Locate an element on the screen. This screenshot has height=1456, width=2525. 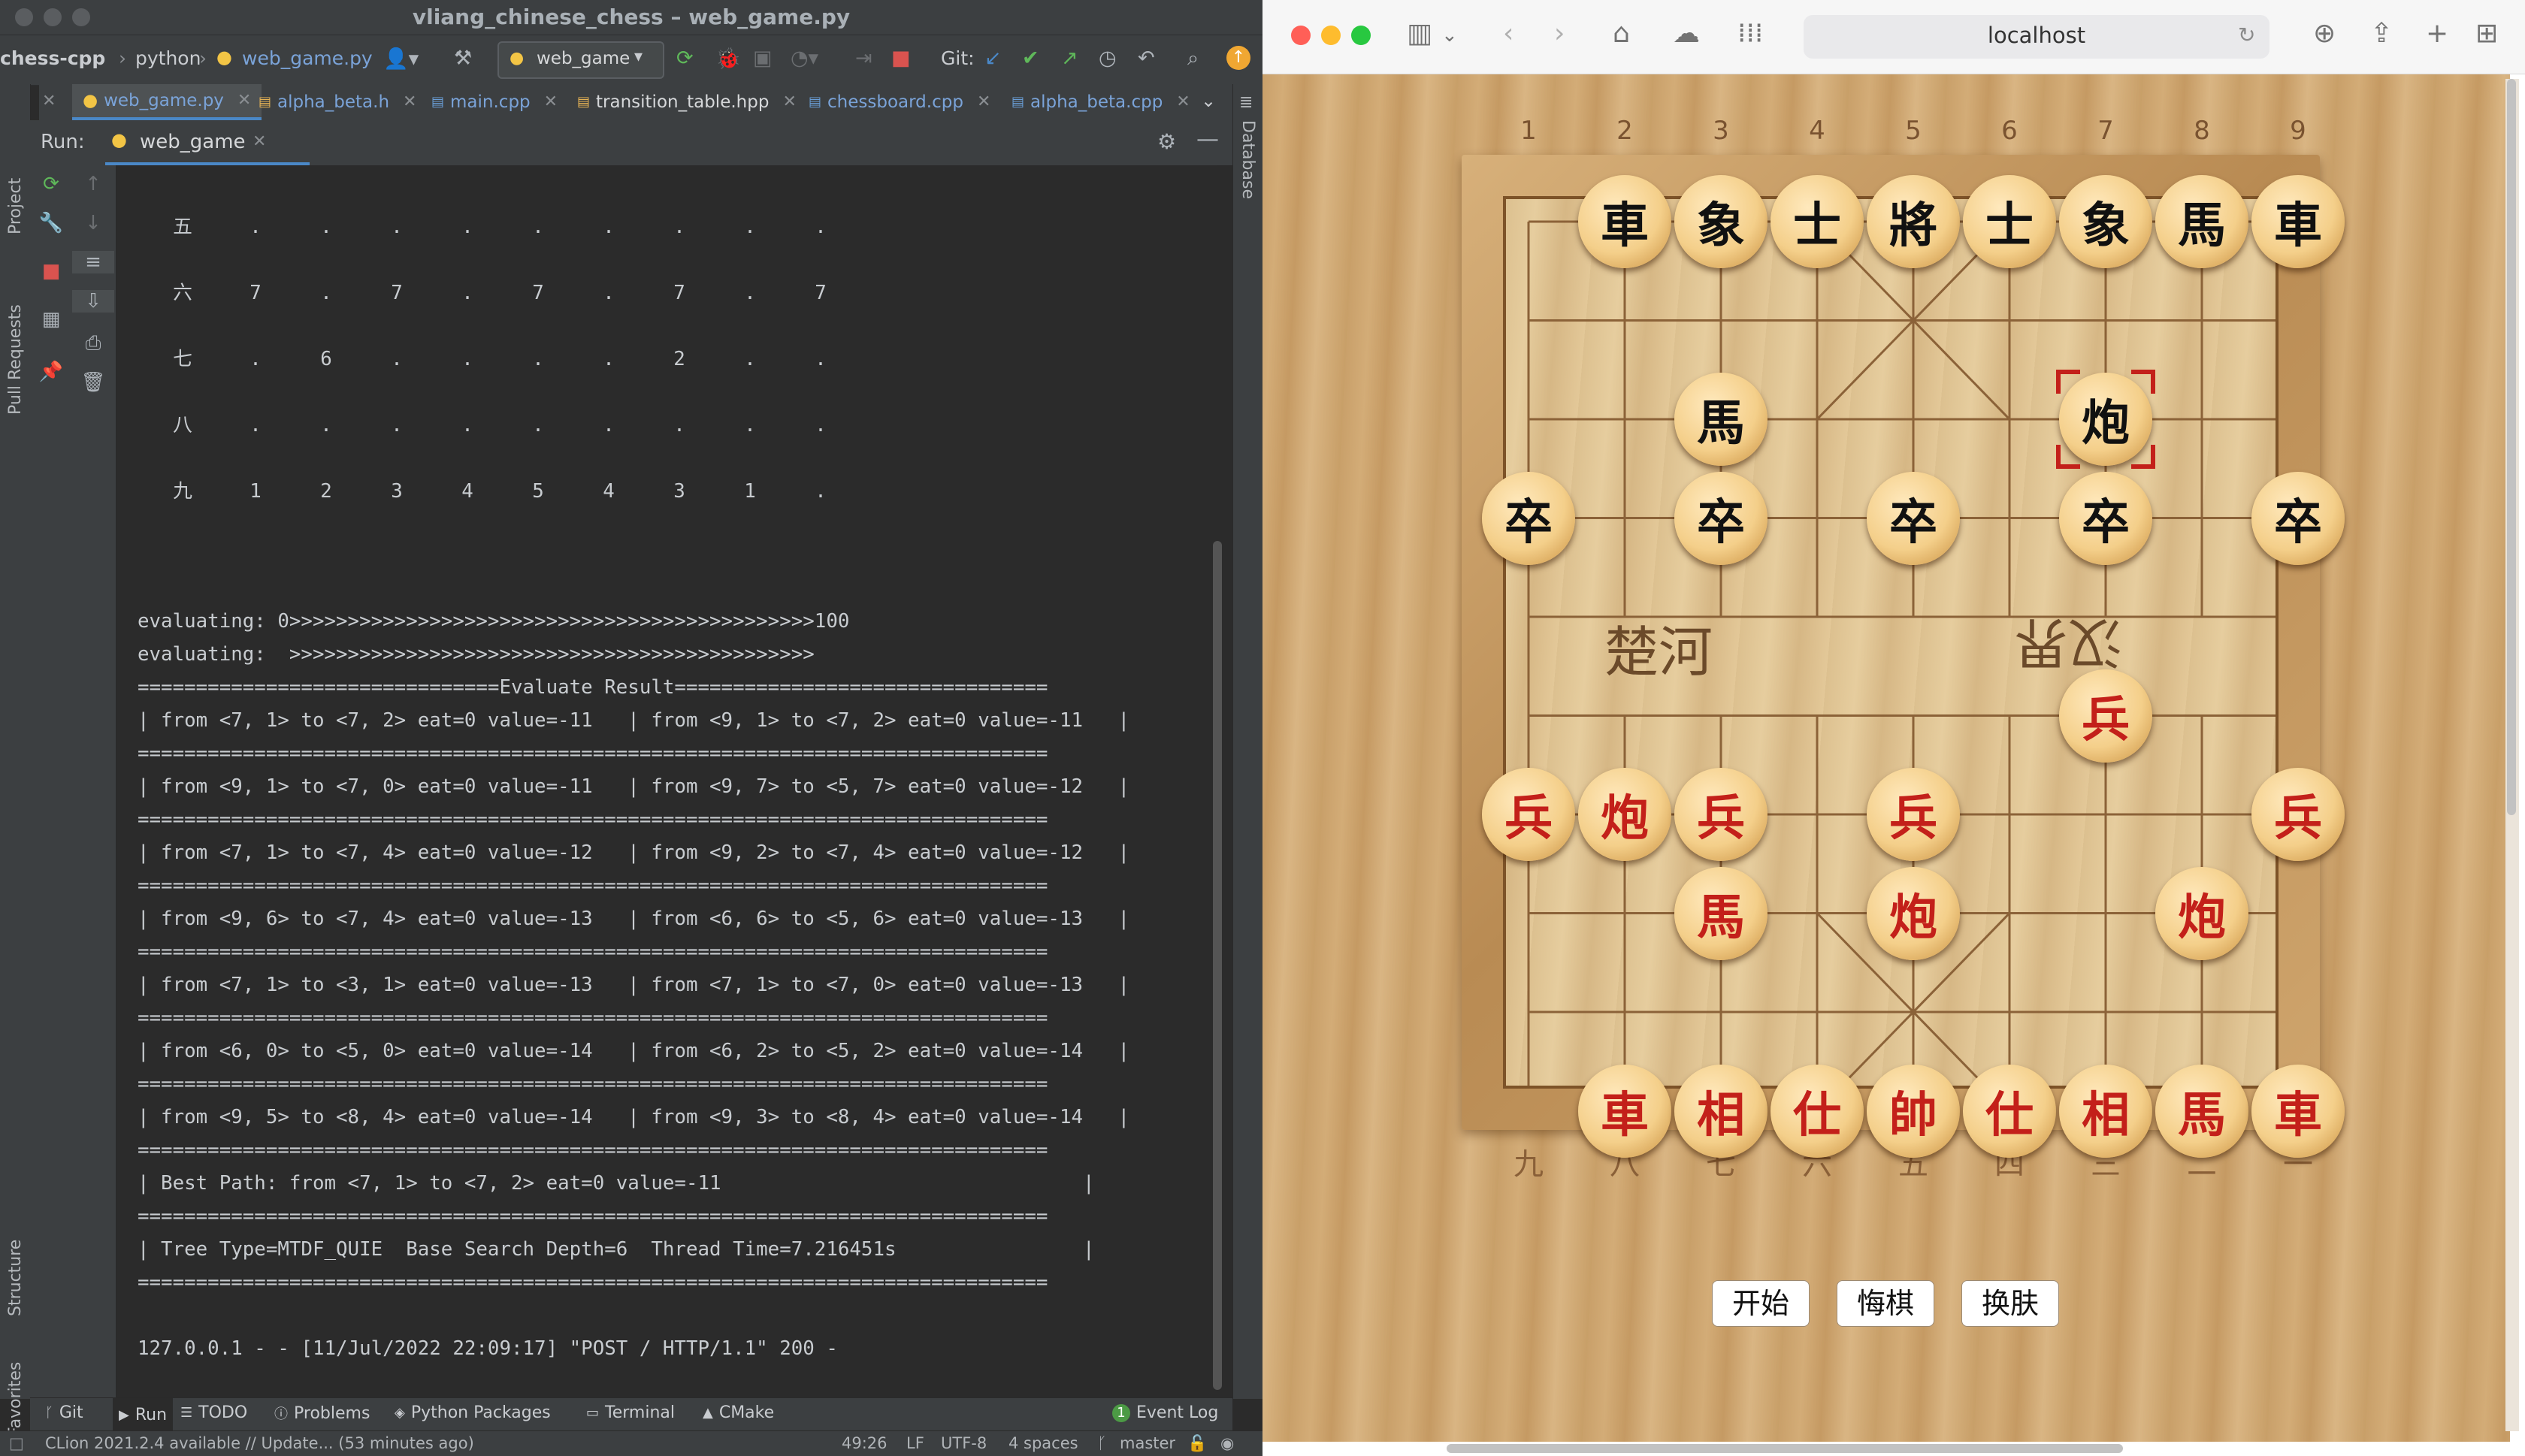
update-icon: ↑ is located at coordinates (1238, 58).